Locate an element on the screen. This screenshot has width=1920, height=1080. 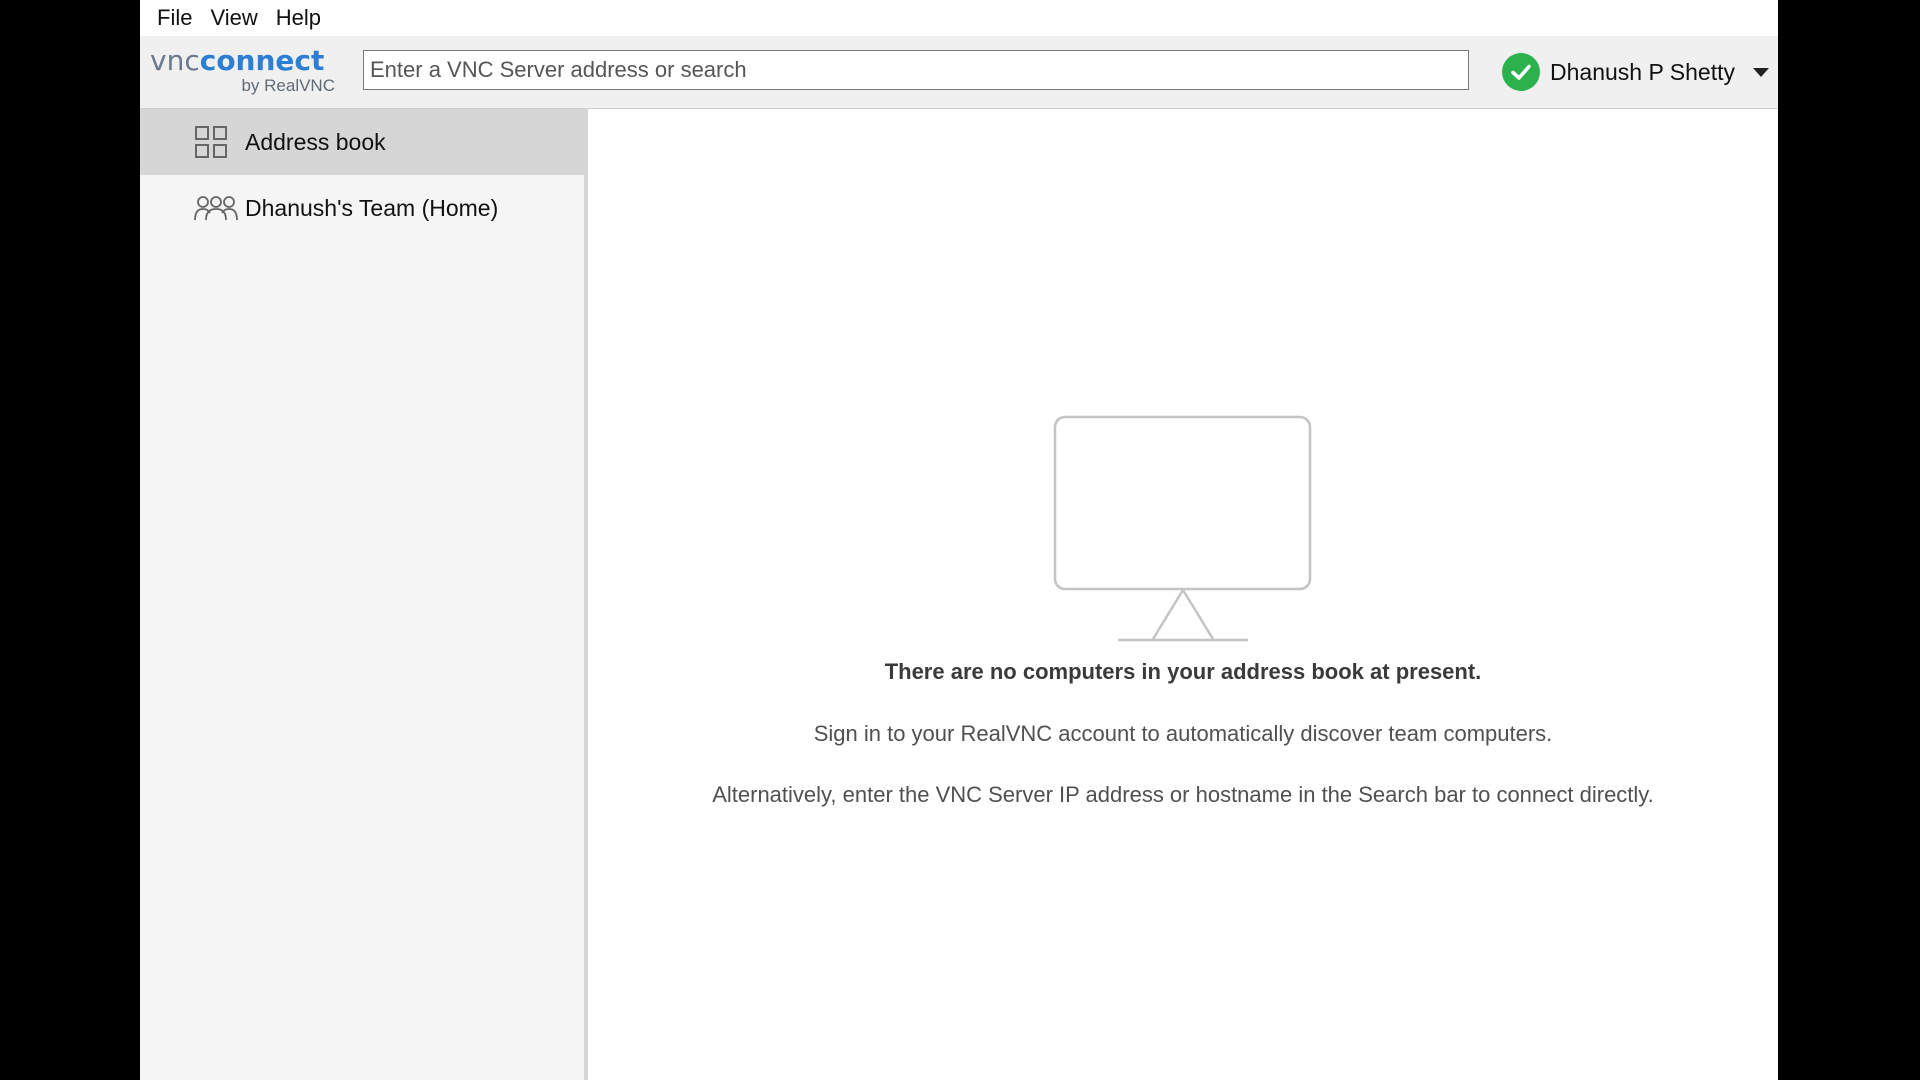
user-name: Dhanush P Shetty is located at coordinates (1642, 71).